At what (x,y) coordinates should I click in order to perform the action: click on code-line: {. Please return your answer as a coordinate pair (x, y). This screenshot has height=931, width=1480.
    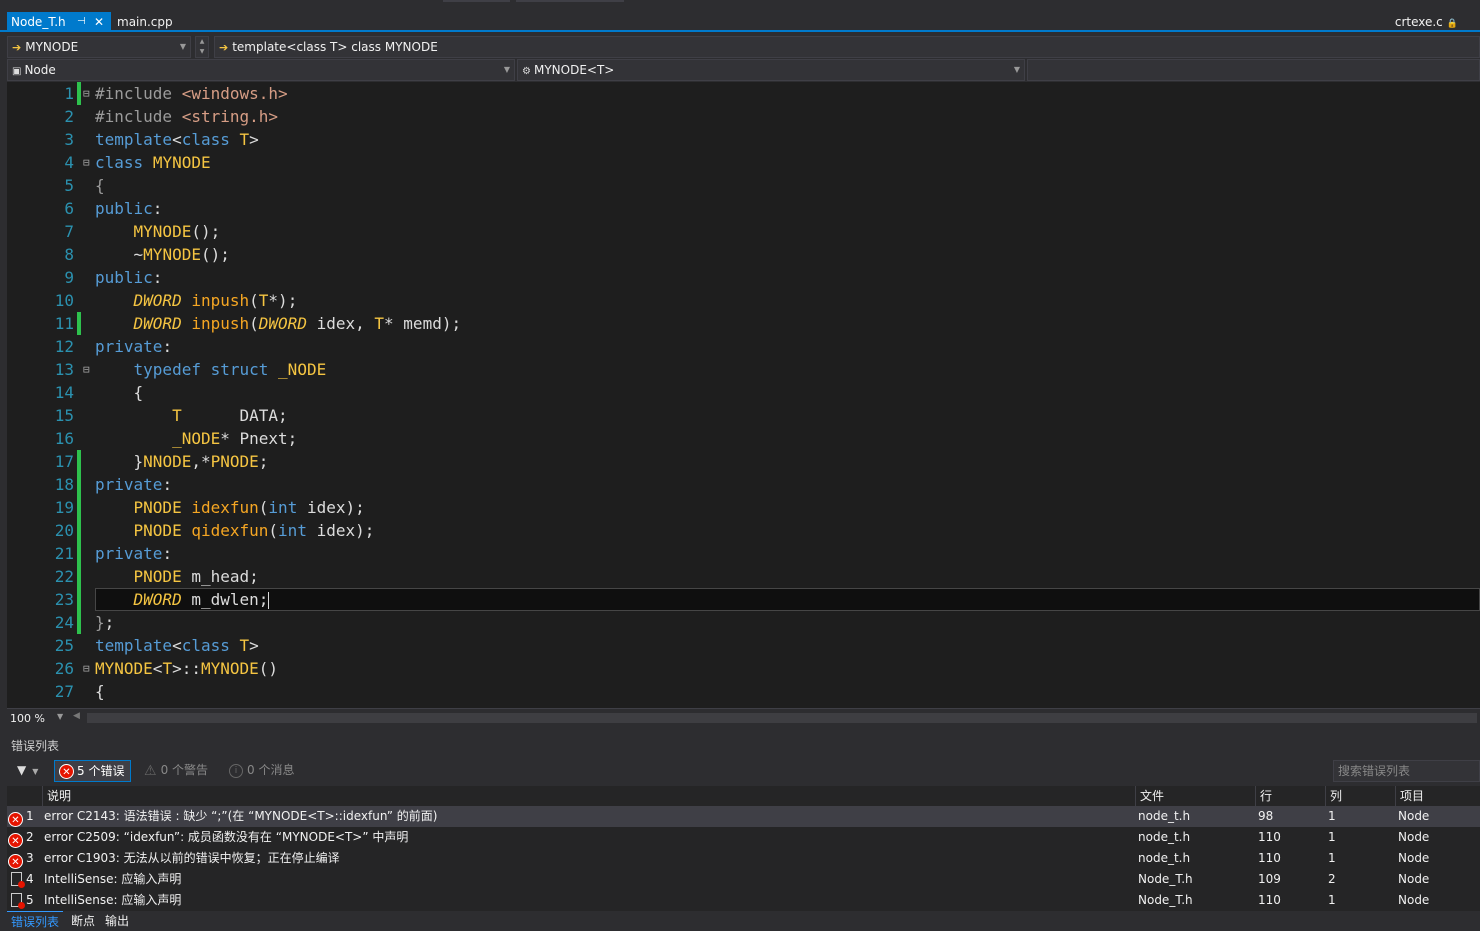
    Looking at the image, I should click on (100, 691).